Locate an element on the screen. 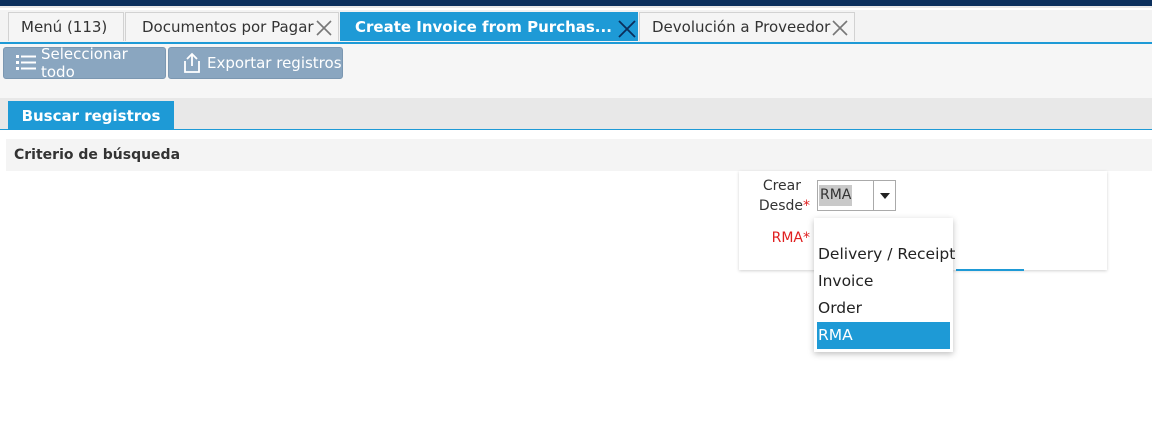  tab-label: Menú (113) is located at coordinates (64, 27).